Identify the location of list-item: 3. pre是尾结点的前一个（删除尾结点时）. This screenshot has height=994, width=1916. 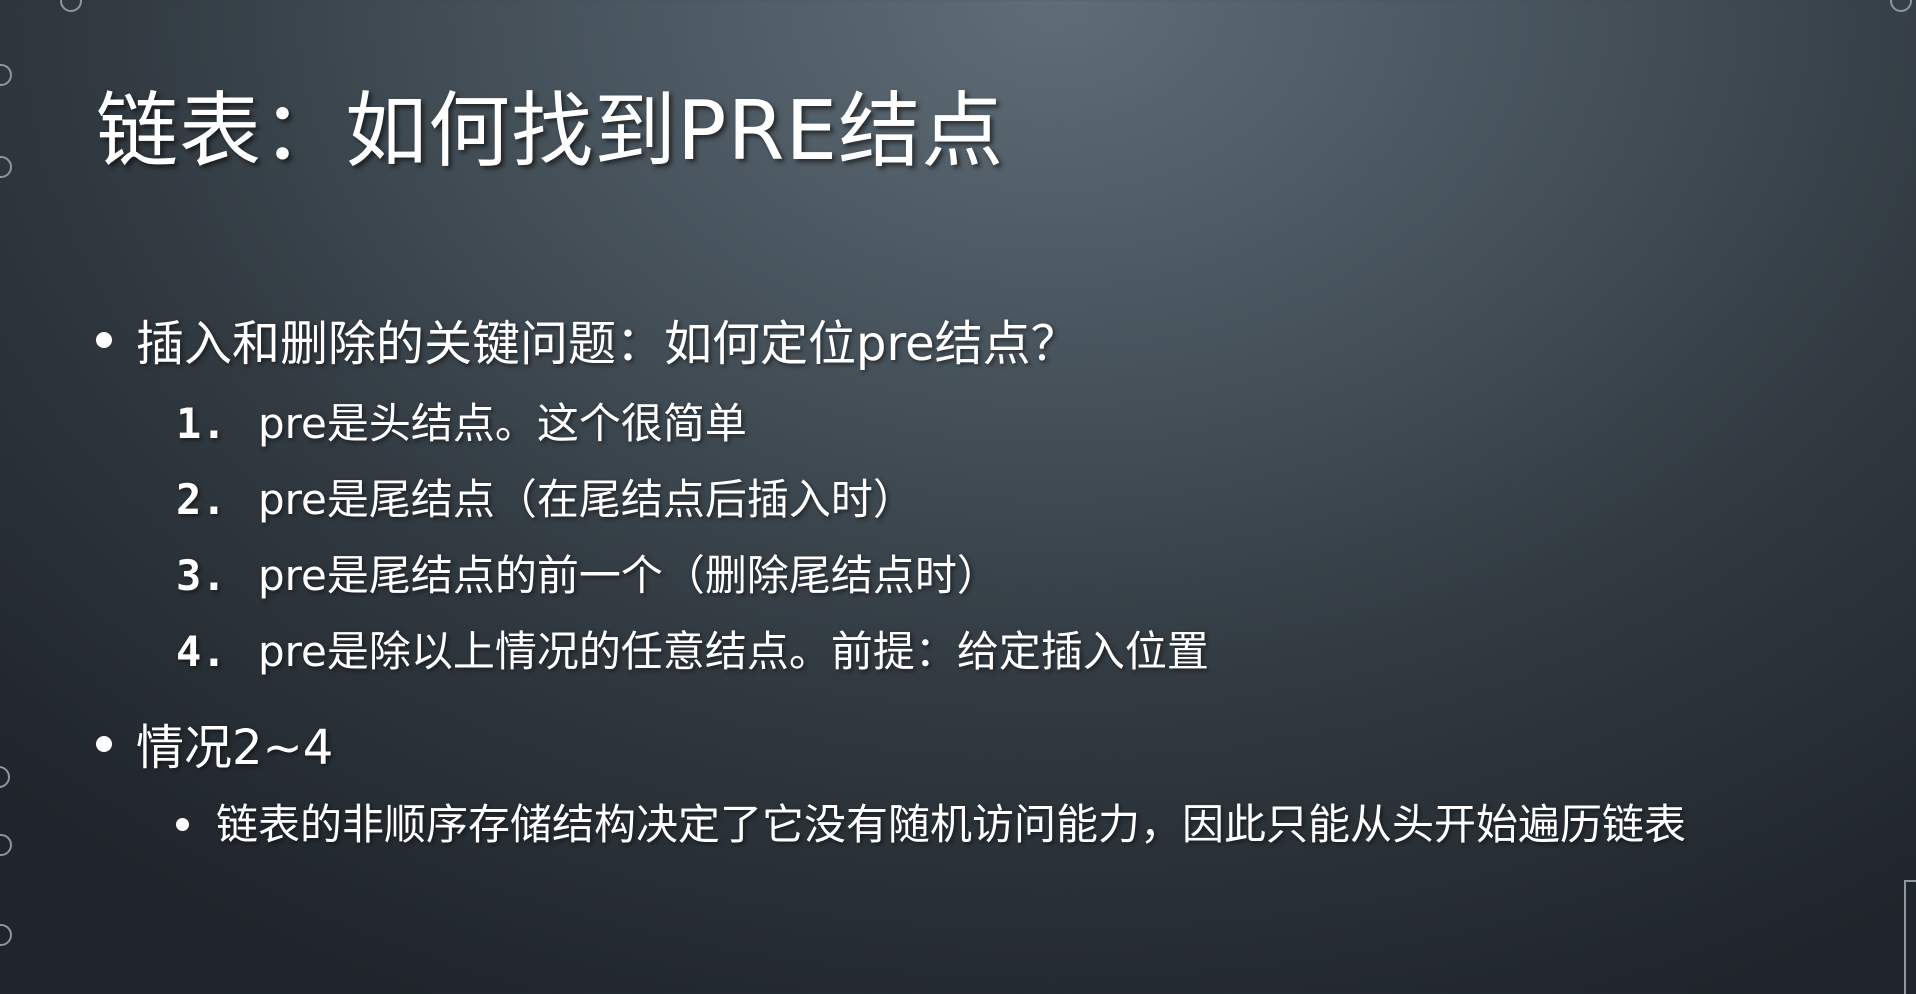
(1026, 576).